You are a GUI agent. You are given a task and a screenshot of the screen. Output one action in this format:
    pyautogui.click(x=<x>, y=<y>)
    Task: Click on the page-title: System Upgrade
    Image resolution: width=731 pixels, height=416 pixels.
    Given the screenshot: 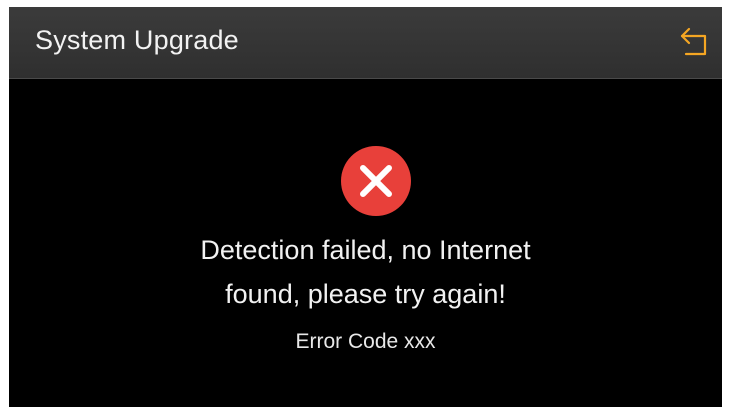 What is the action you would take?
    pyautogui.click(x=137, y=40)
    